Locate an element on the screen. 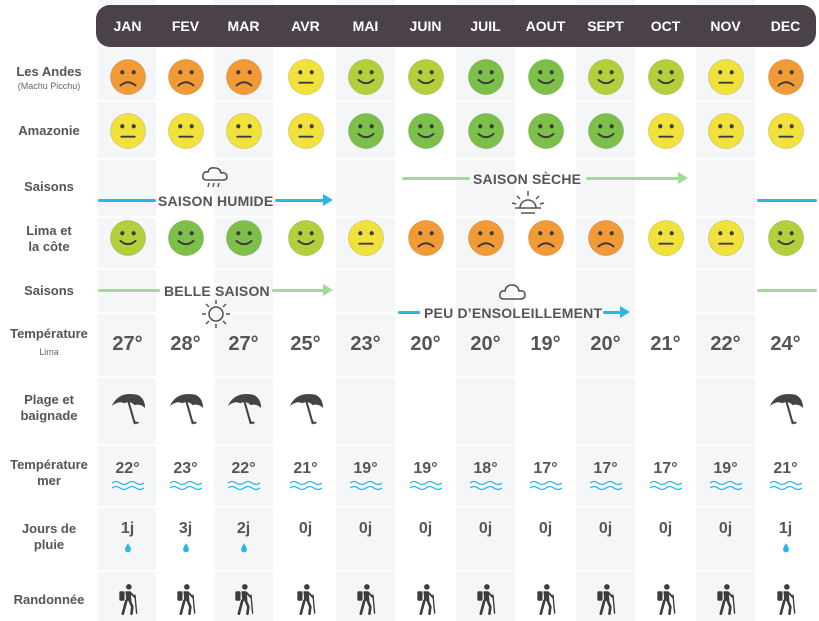 The height and width of the screenshot is (621, 819). month-label-jan: JAN is located at coordinates (127, 26).